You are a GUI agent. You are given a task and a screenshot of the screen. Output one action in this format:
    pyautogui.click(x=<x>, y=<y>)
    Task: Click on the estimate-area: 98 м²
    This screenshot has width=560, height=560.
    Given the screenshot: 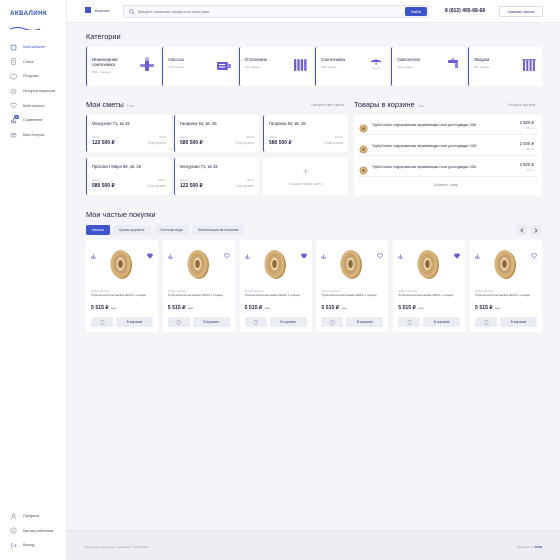 What is the action you would take?
    pyautogui.click(x=162, y=137)
    